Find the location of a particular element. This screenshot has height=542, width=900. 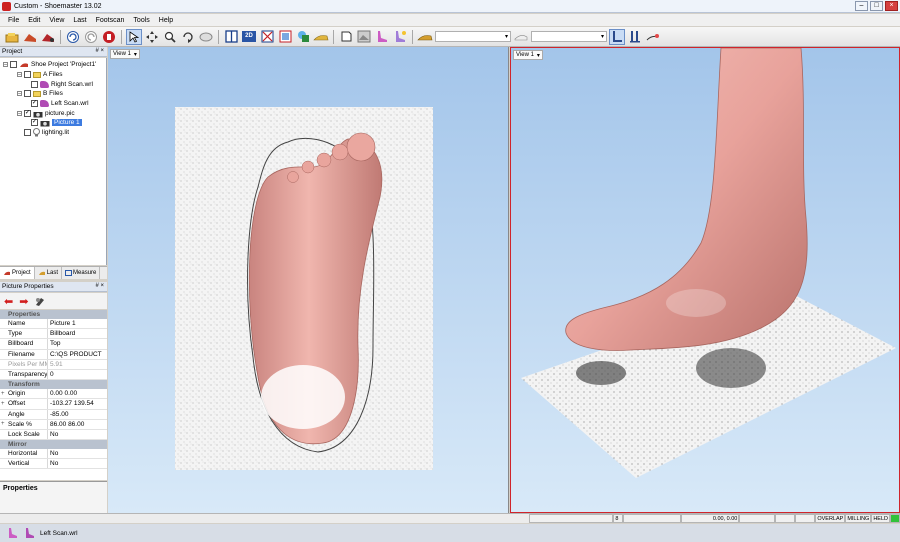

rotate-icon is located at coordinates (188, 37).